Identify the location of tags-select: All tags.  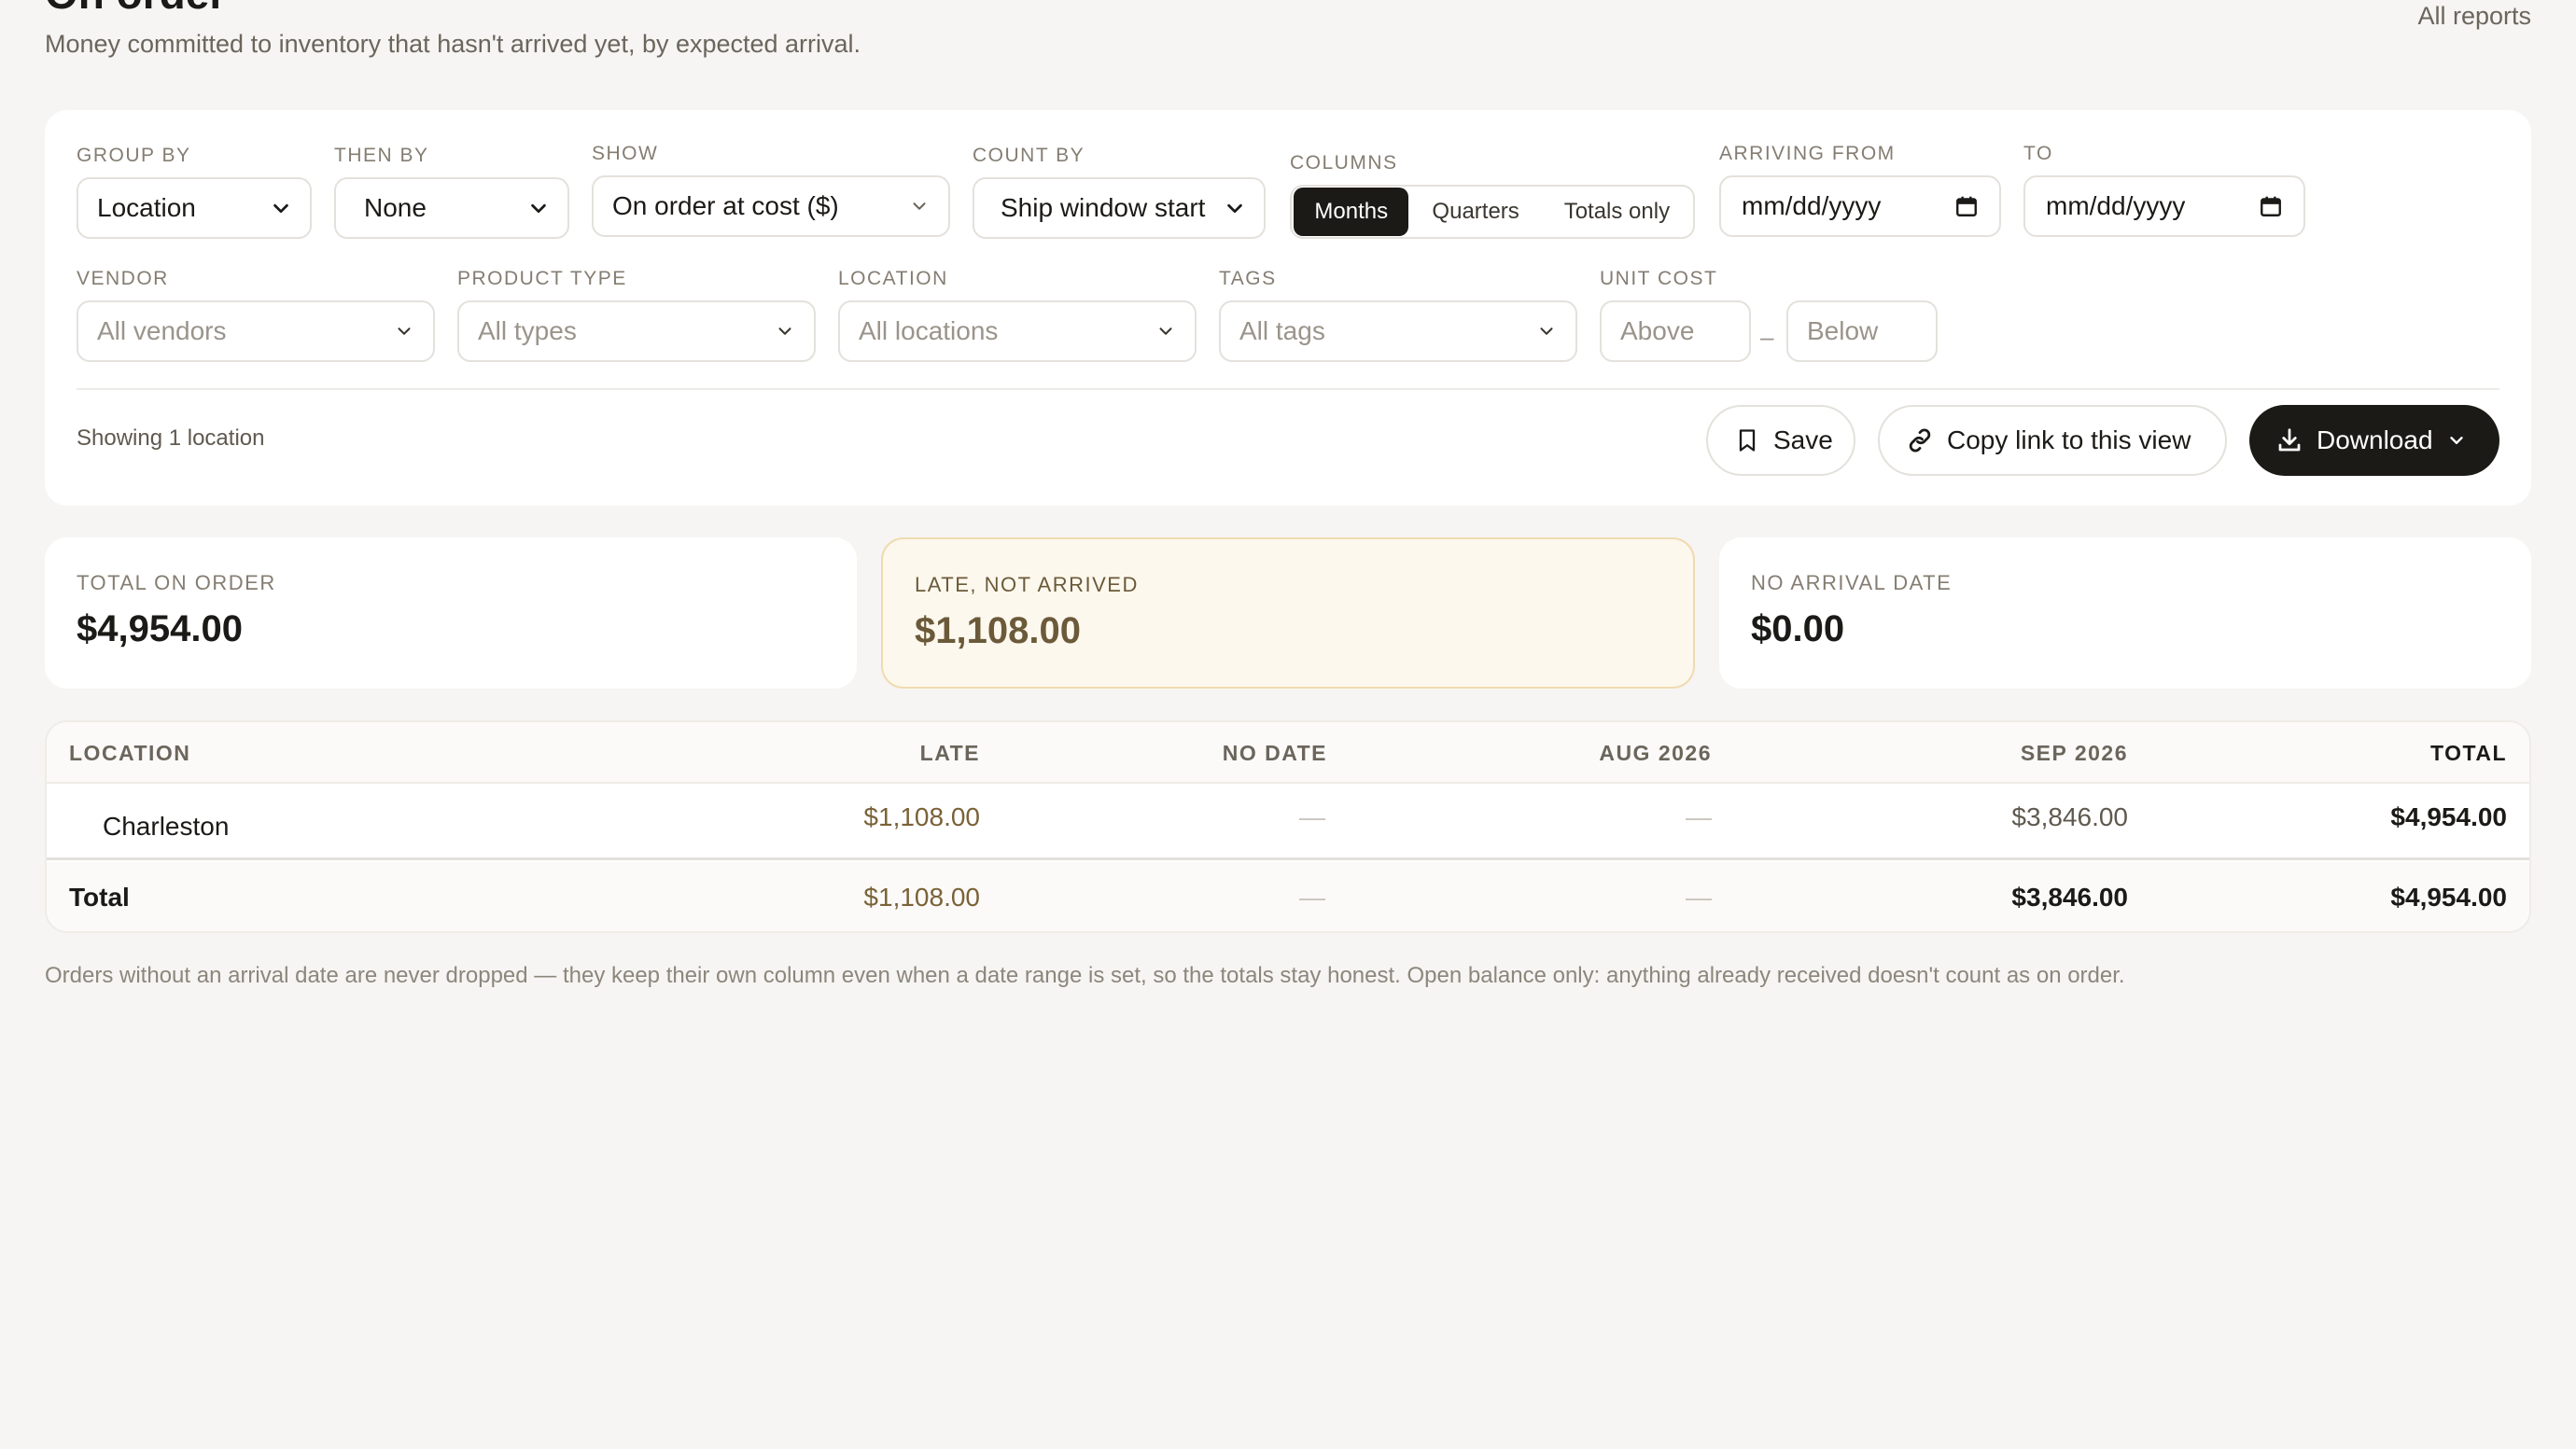
(1398, 331).